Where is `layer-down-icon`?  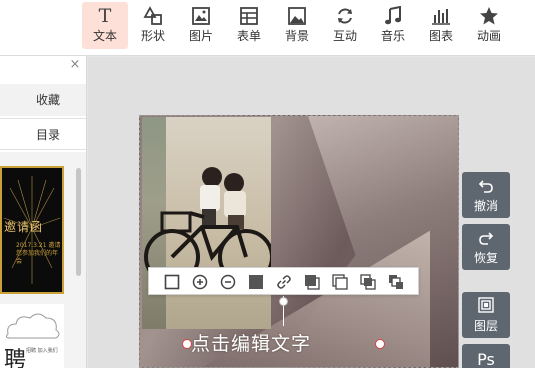 layer-down-icon is located at coordinates (340, 282).